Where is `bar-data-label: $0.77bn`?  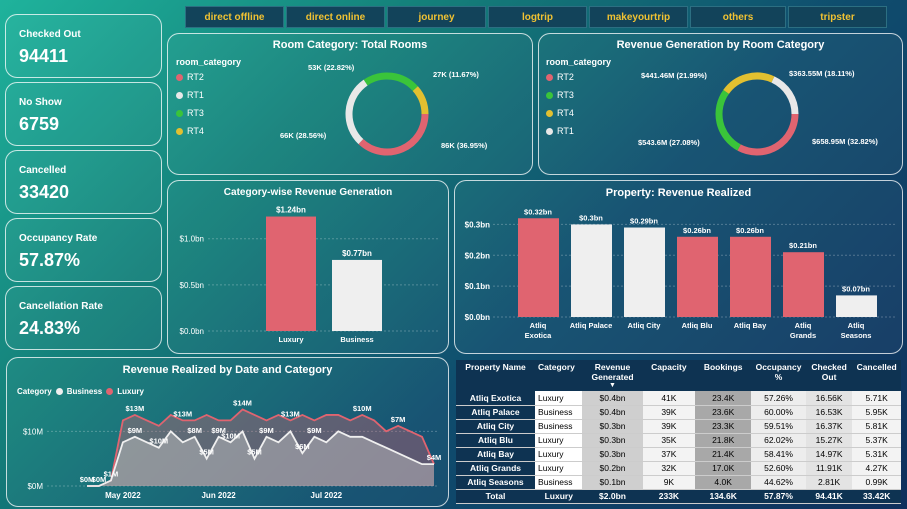
bar-data-label: $0.77bn is located at coordinates (357, 253).